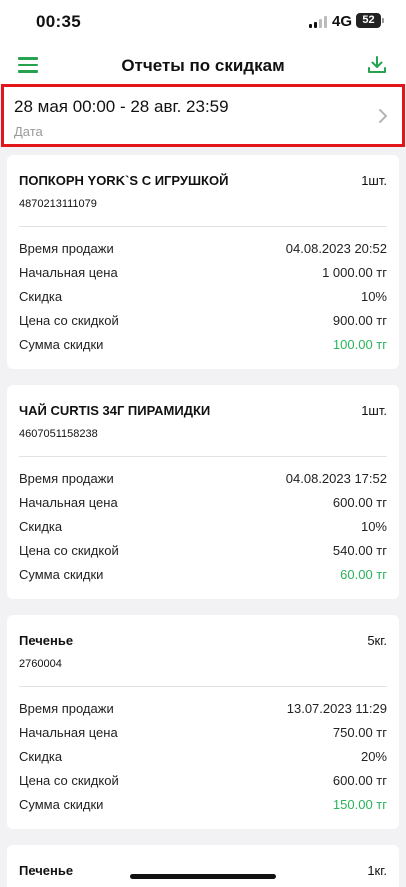 The image size is (406, 887). What do you see at coordinates (58, 434) in the screenshot?
I see `item-barcode: 4607051158238` at bounding box center [58, 434].